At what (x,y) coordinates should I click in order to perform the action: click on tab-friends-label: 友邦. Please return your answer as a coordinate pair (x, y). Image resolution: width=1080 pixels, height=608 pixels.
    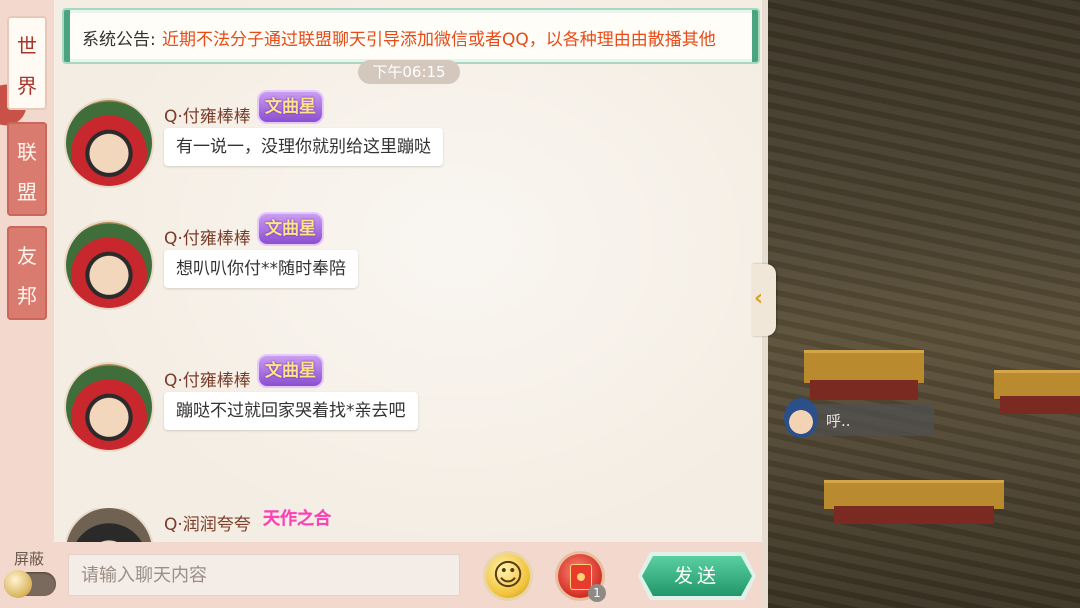
    Looking at the image, I should click on (27, 276).